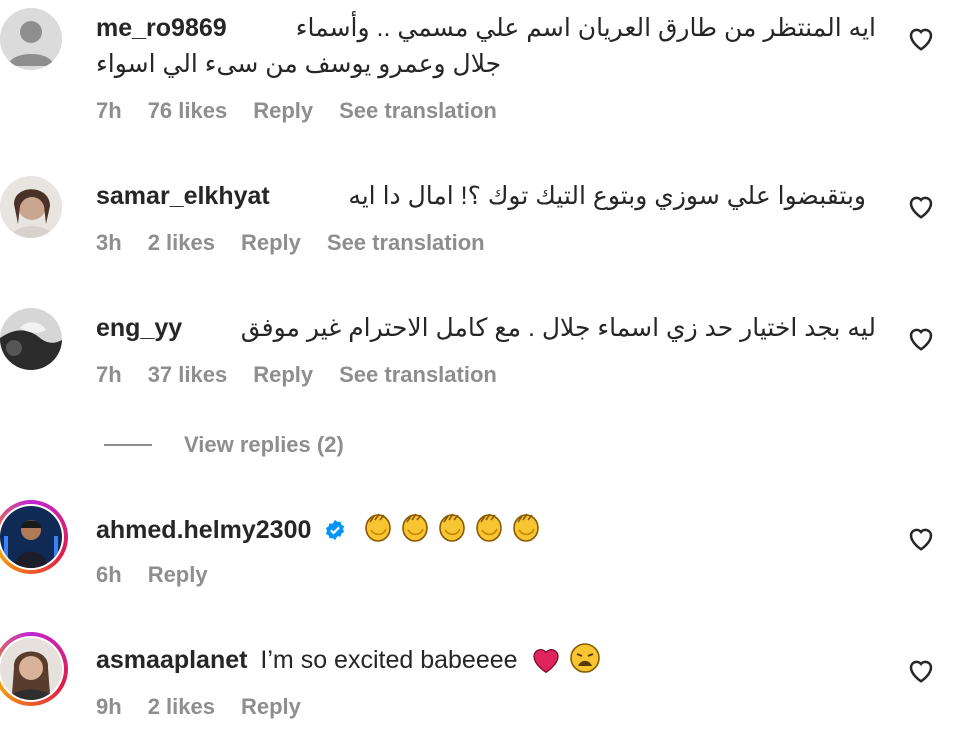 The image size is (960, 736). I want to click on comment-first-line: asmaaplanet I’m so excited babeeee, so click(348, 662).